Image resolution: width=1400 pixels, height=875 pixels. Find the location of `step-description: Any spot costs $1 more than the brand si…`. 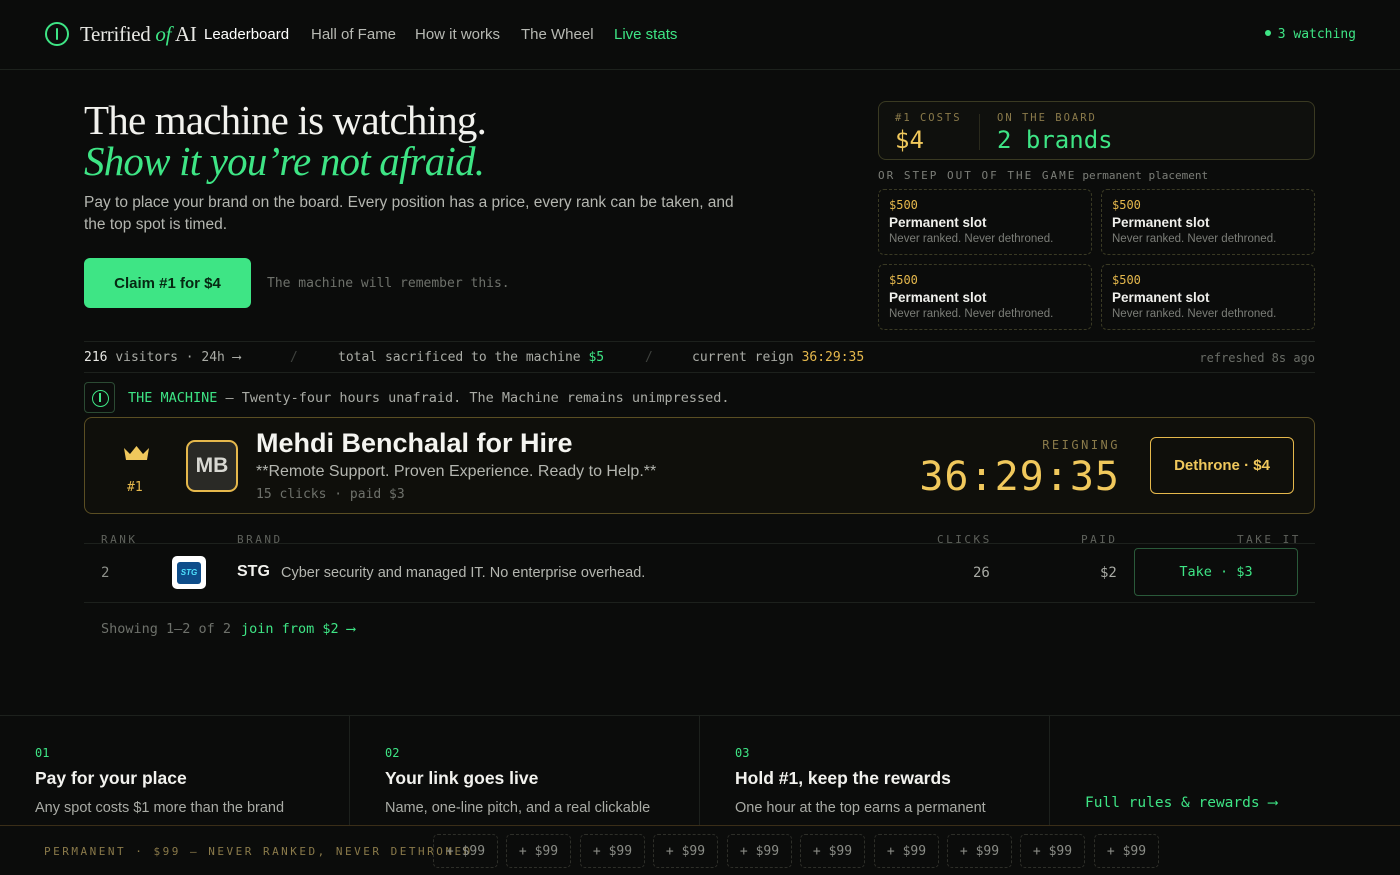

step-description: Any spot costs $1 more than the brand si… is located at coordinates (160, 813).